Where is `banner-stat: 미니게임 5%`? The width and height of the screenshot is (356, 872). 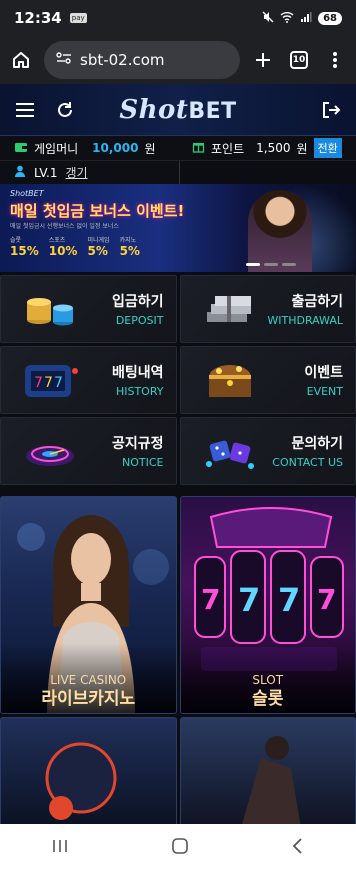 banner-stat: 미니게임 5% is located at coordinates (98, 246).